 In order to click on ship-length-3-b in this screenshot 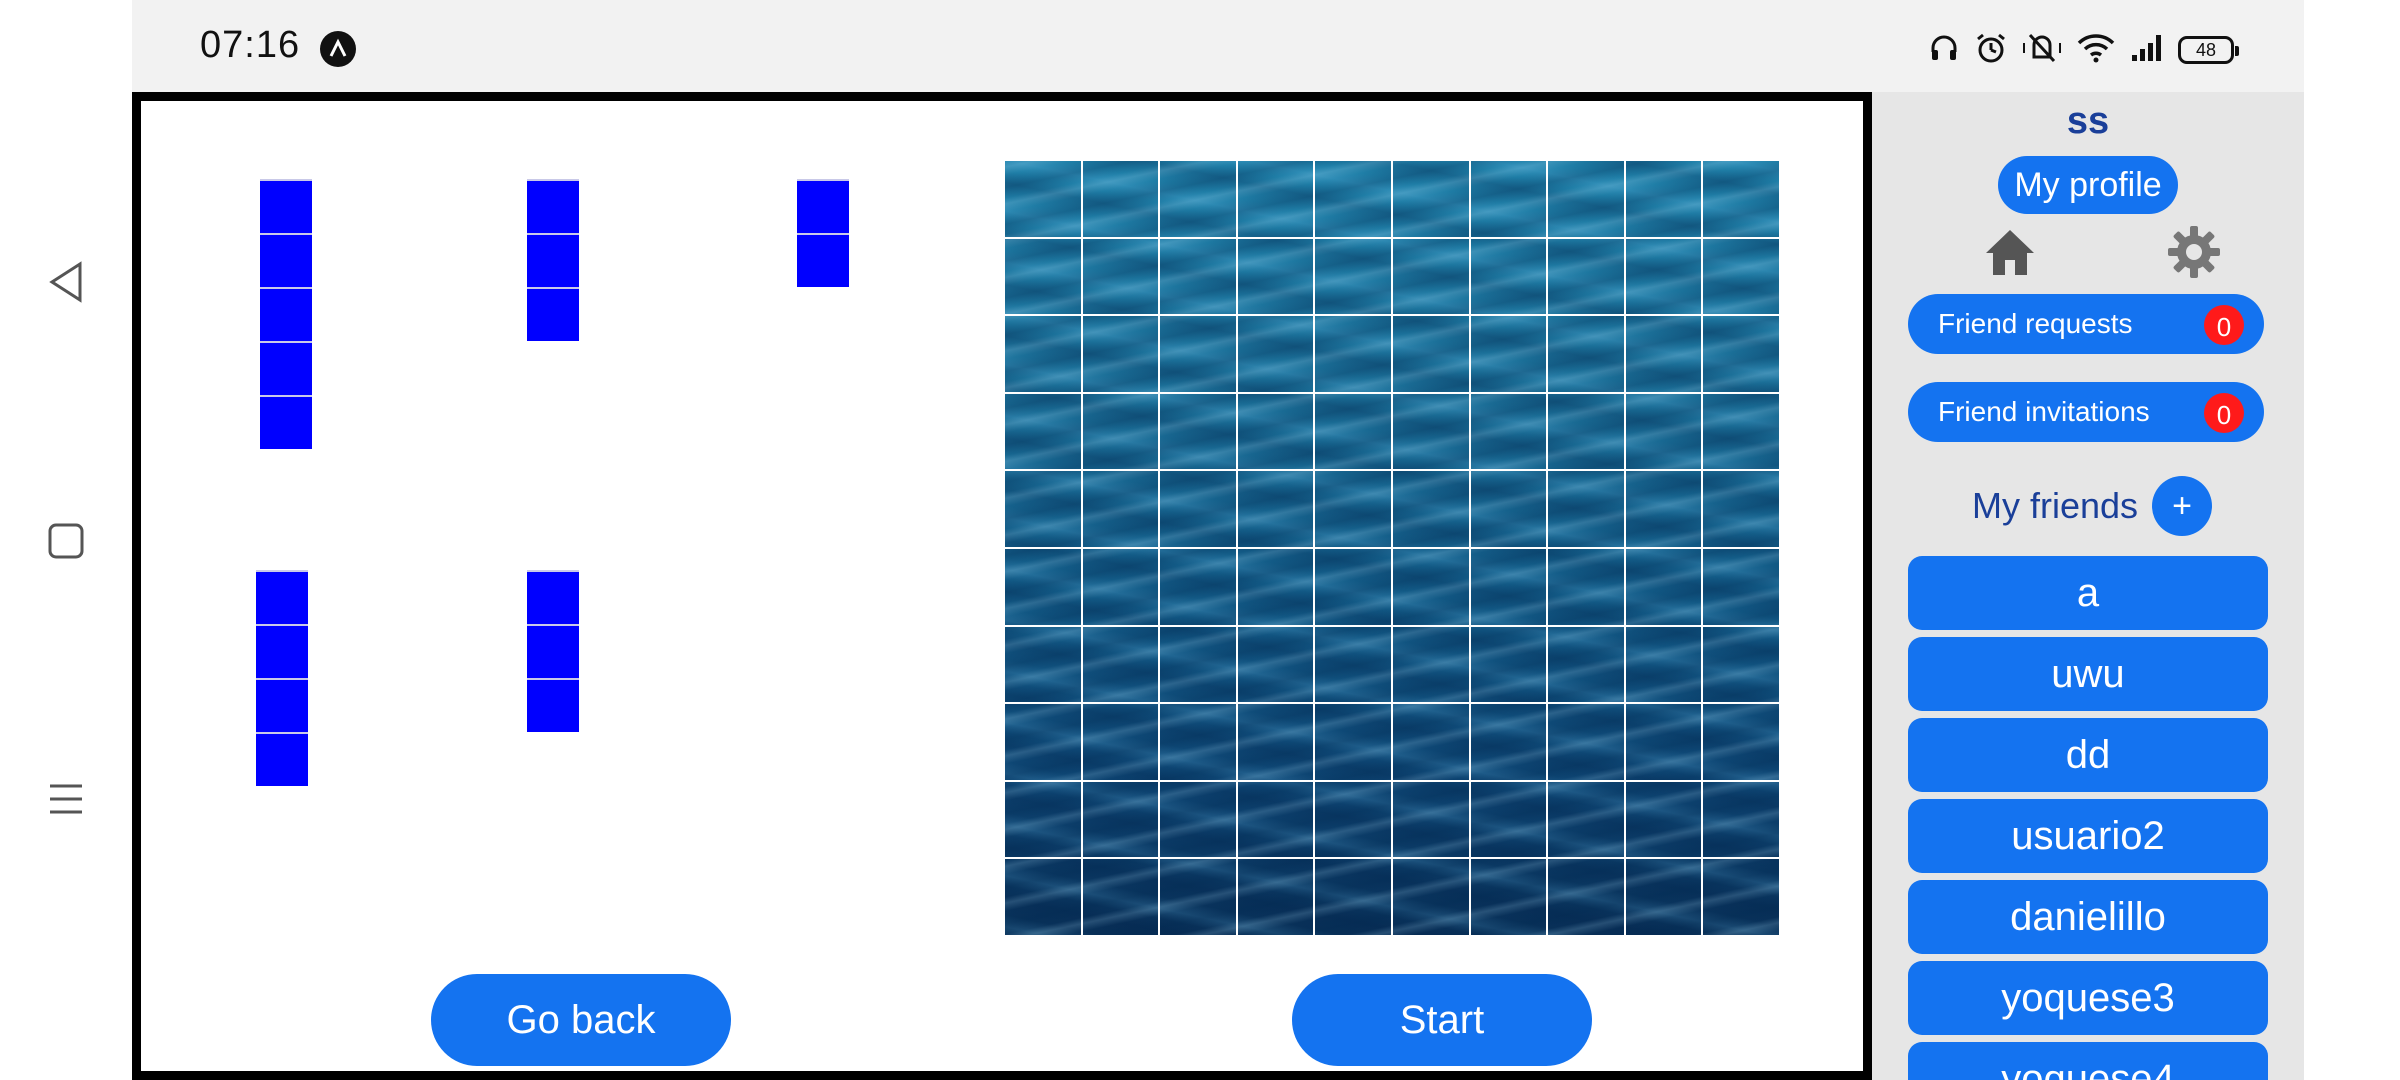, I will do `click(553, 651)`.